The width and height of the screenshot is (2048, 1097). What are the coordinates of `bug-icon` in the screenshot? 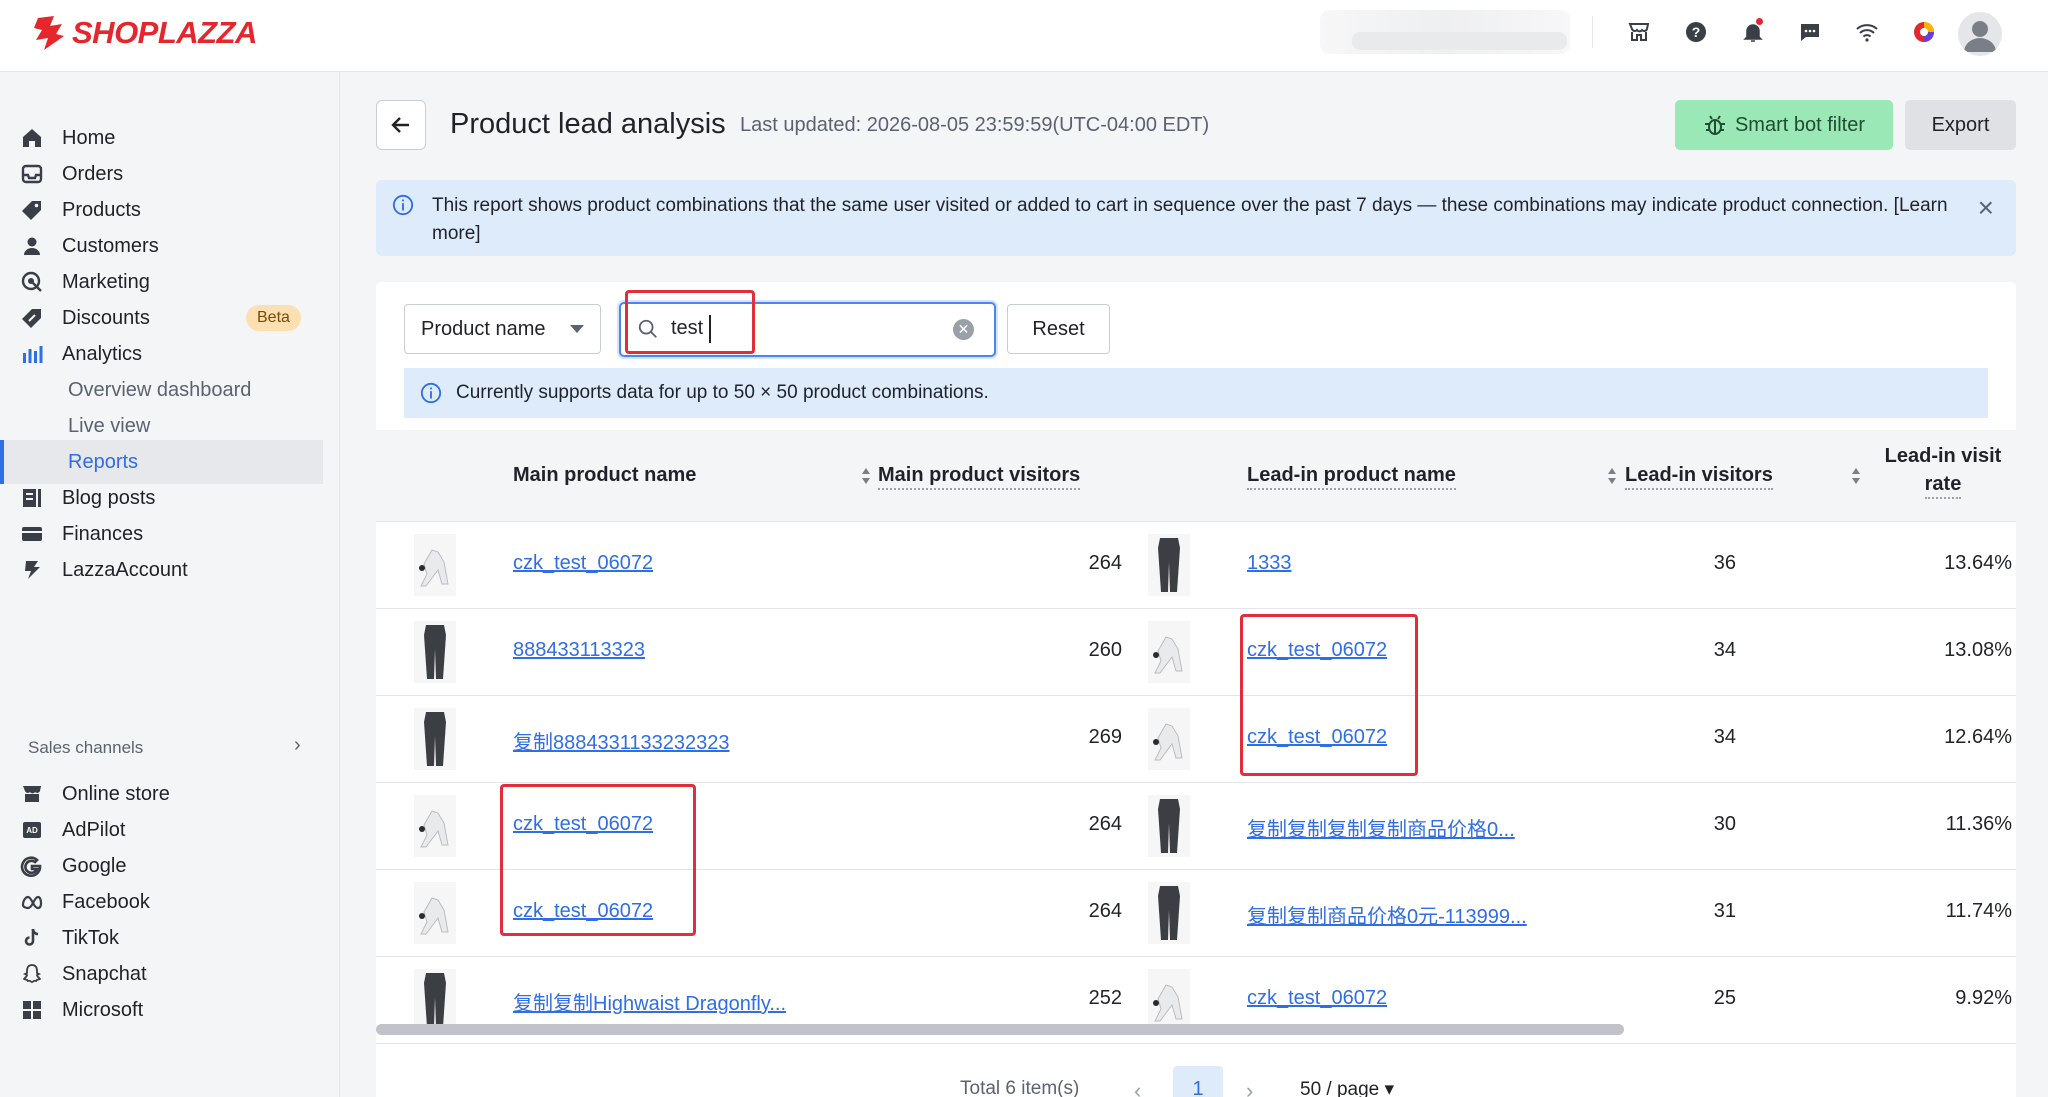 It's located at (1714, 125).